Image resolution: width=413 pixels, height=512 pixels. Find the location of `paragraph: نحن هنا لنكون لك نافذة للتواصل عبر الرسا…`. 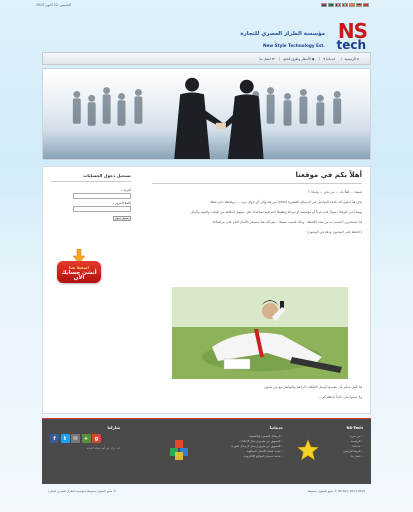

paragraph: نحن هنا لنكون لك نافذة للتواصل عبر الرسا… is located at coordinates (286, 201).